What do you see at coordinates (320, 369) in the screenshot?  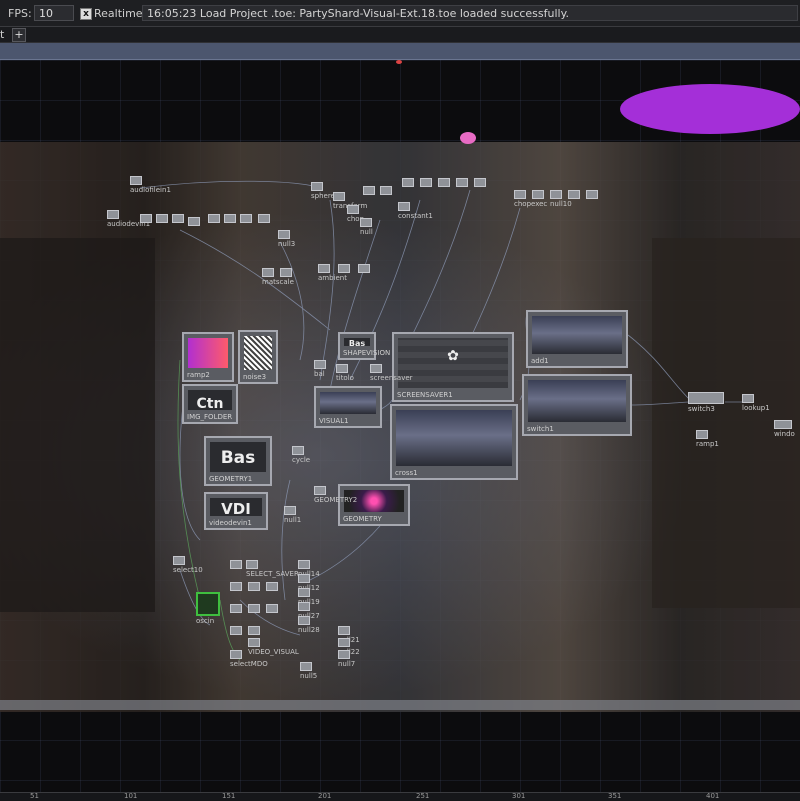 I see `node-bal: bal` at bounding box center [320, 369].